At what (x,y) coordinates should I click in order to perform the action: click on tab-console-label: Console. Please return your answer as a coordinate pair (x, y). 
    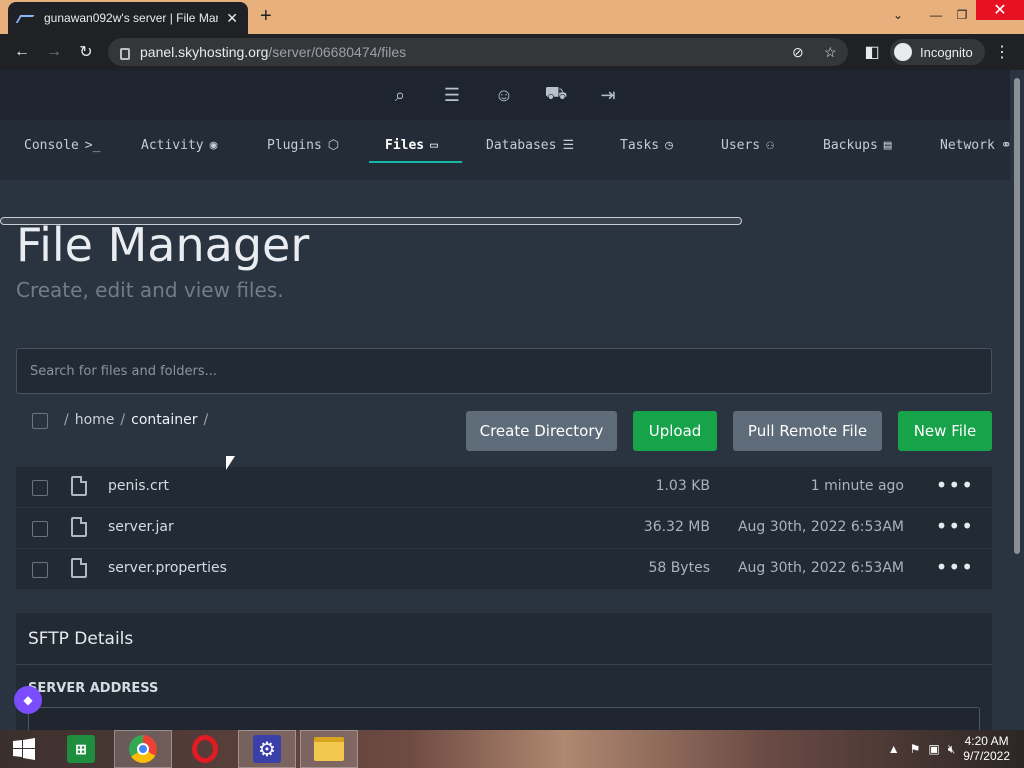
    Looking at the image, I should click on (51, 145).